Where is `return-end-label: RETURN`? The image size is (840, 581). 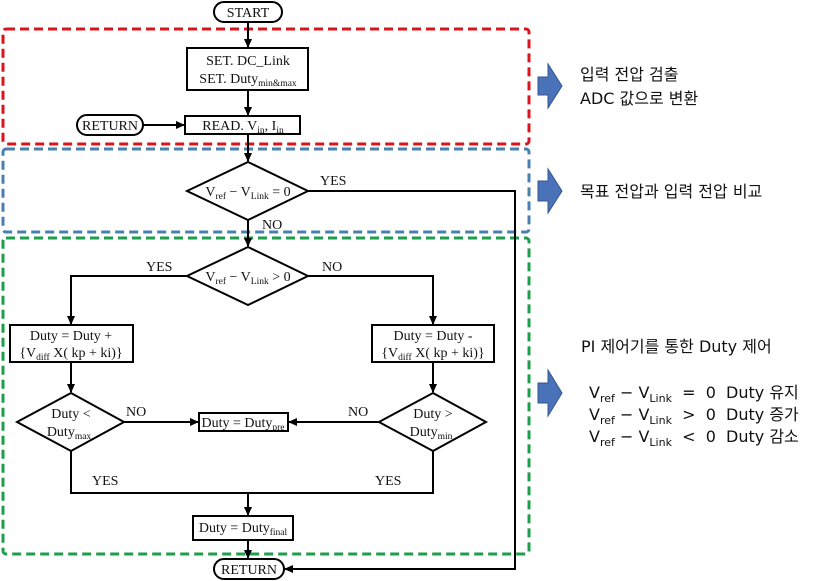
return-end-label: RETURN is located at coordinates (249, 570).